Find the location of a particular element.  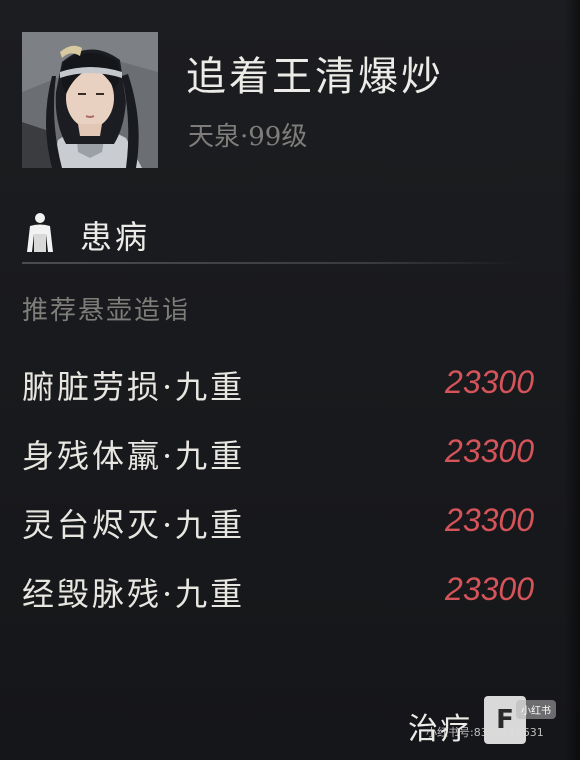

watermark-id: 小红书号:8303719631 is located at coordinates (485, 732).